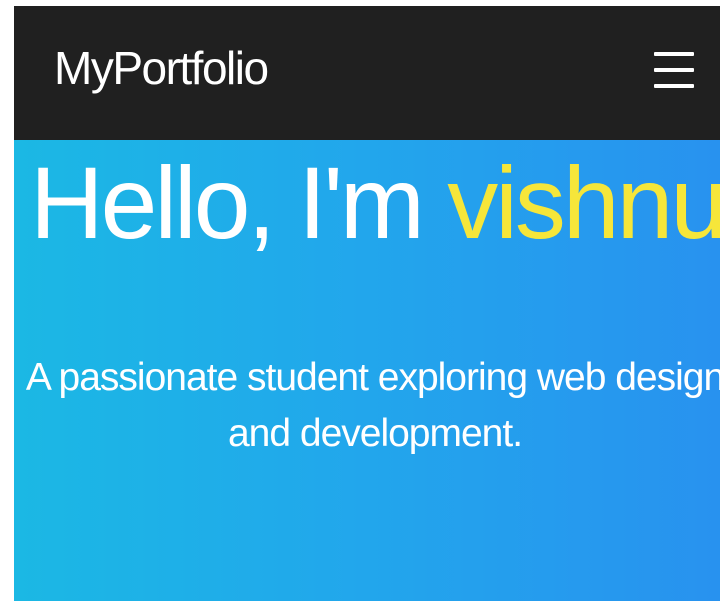 This screenshot has height=601, width=720. What do you see at coordinates (674, 86) in the screenshot?
I see `menu-bar-bottom` at bounding box center [674, 86].